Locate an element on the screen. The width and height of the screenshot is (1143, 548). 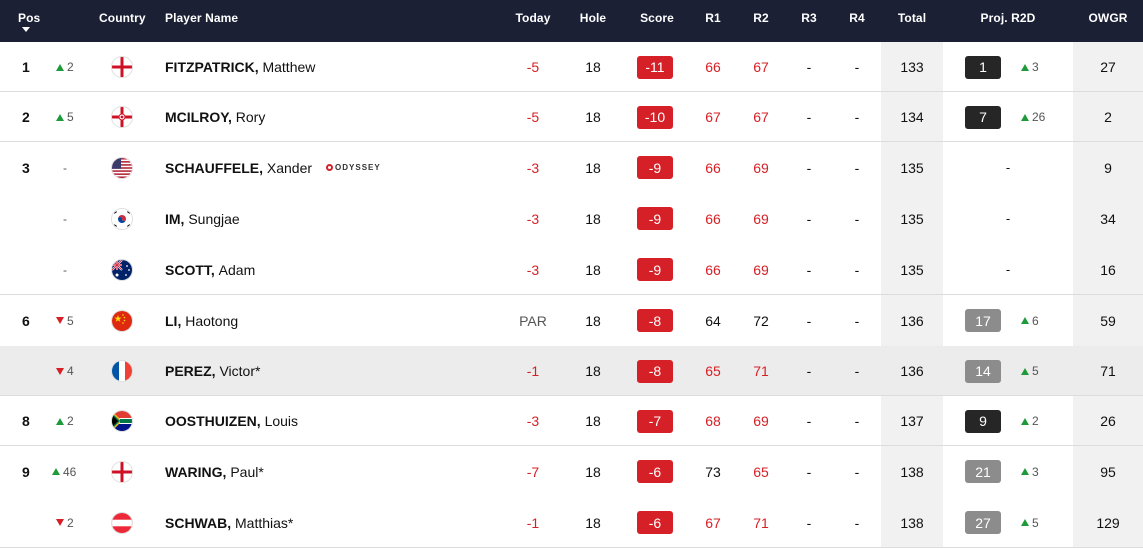
player-name: SCHAUFFELE, Xander ODYSSEY is located at coordinates (273, 167).